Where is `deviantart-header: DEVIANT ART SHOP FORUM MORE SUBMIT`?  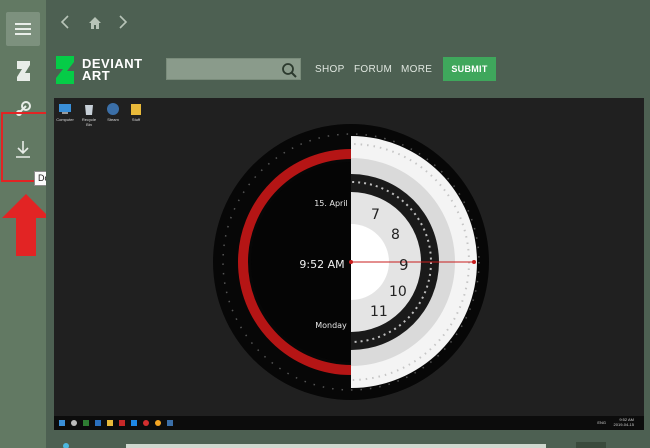 deviantart-header: DEVIANT ART SHOP FORUM MORE SUBMIT is located at coordinates (348, 69).